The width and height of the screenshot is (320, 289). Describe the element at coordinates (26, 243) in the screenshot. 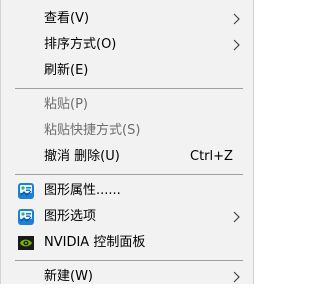

I see `nvidia-logo-icon` at that location.